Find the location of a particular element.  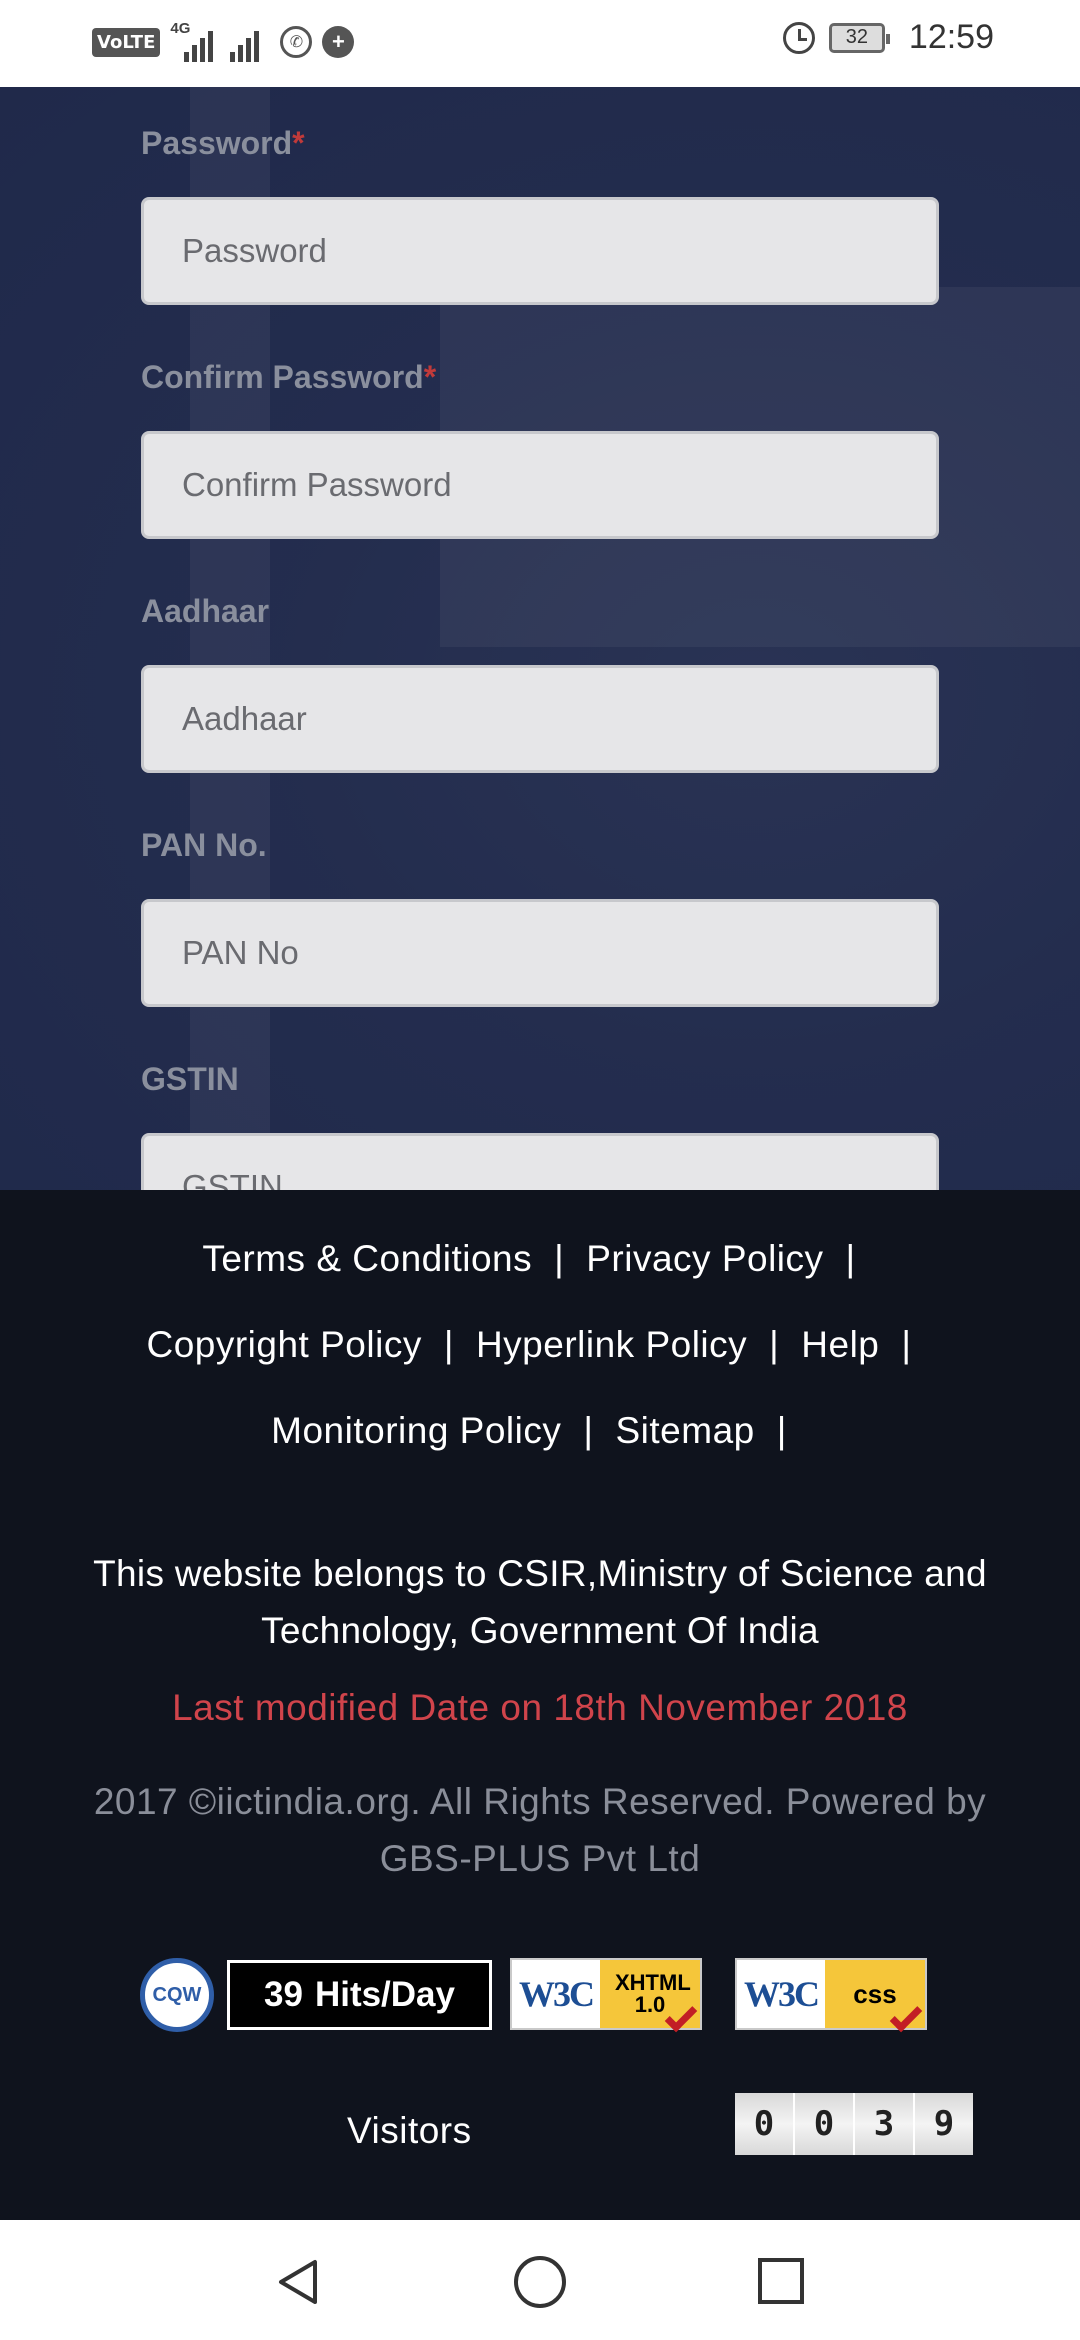

battery-icon: 32 is located at coordinates (859, 37).